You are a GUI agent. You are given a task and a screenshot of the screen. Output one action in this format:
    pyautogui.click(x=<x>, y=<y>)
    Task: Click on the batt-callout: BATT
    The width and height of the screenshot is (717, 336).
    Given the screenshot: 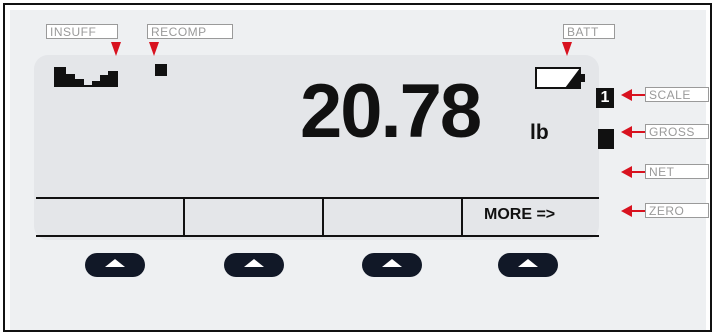 What is the action you would take?
    pyautogui.click(x=589, y=31)
    